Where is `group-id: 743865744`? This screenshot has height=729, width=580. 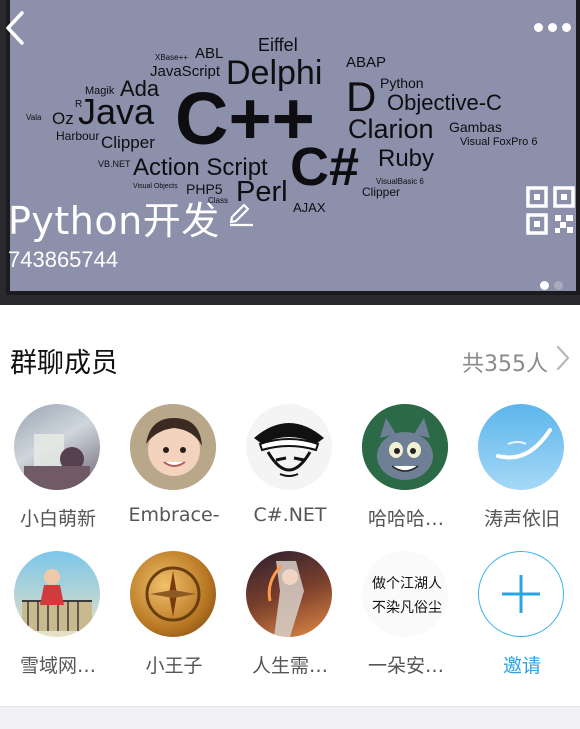
group-id: 743865744 is located at coordinates (63, 259).